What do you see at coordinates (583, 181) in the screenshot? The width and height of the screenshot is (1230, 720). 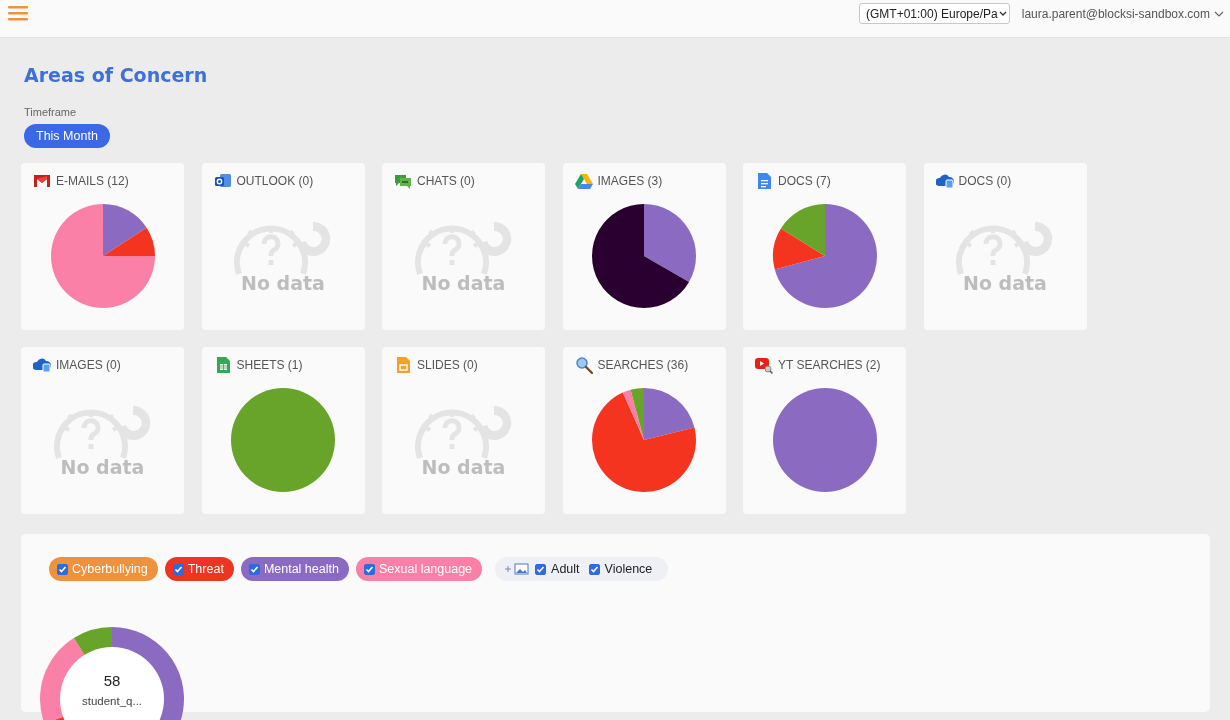 I see `drive-icon` at bounding box center [583, 181].